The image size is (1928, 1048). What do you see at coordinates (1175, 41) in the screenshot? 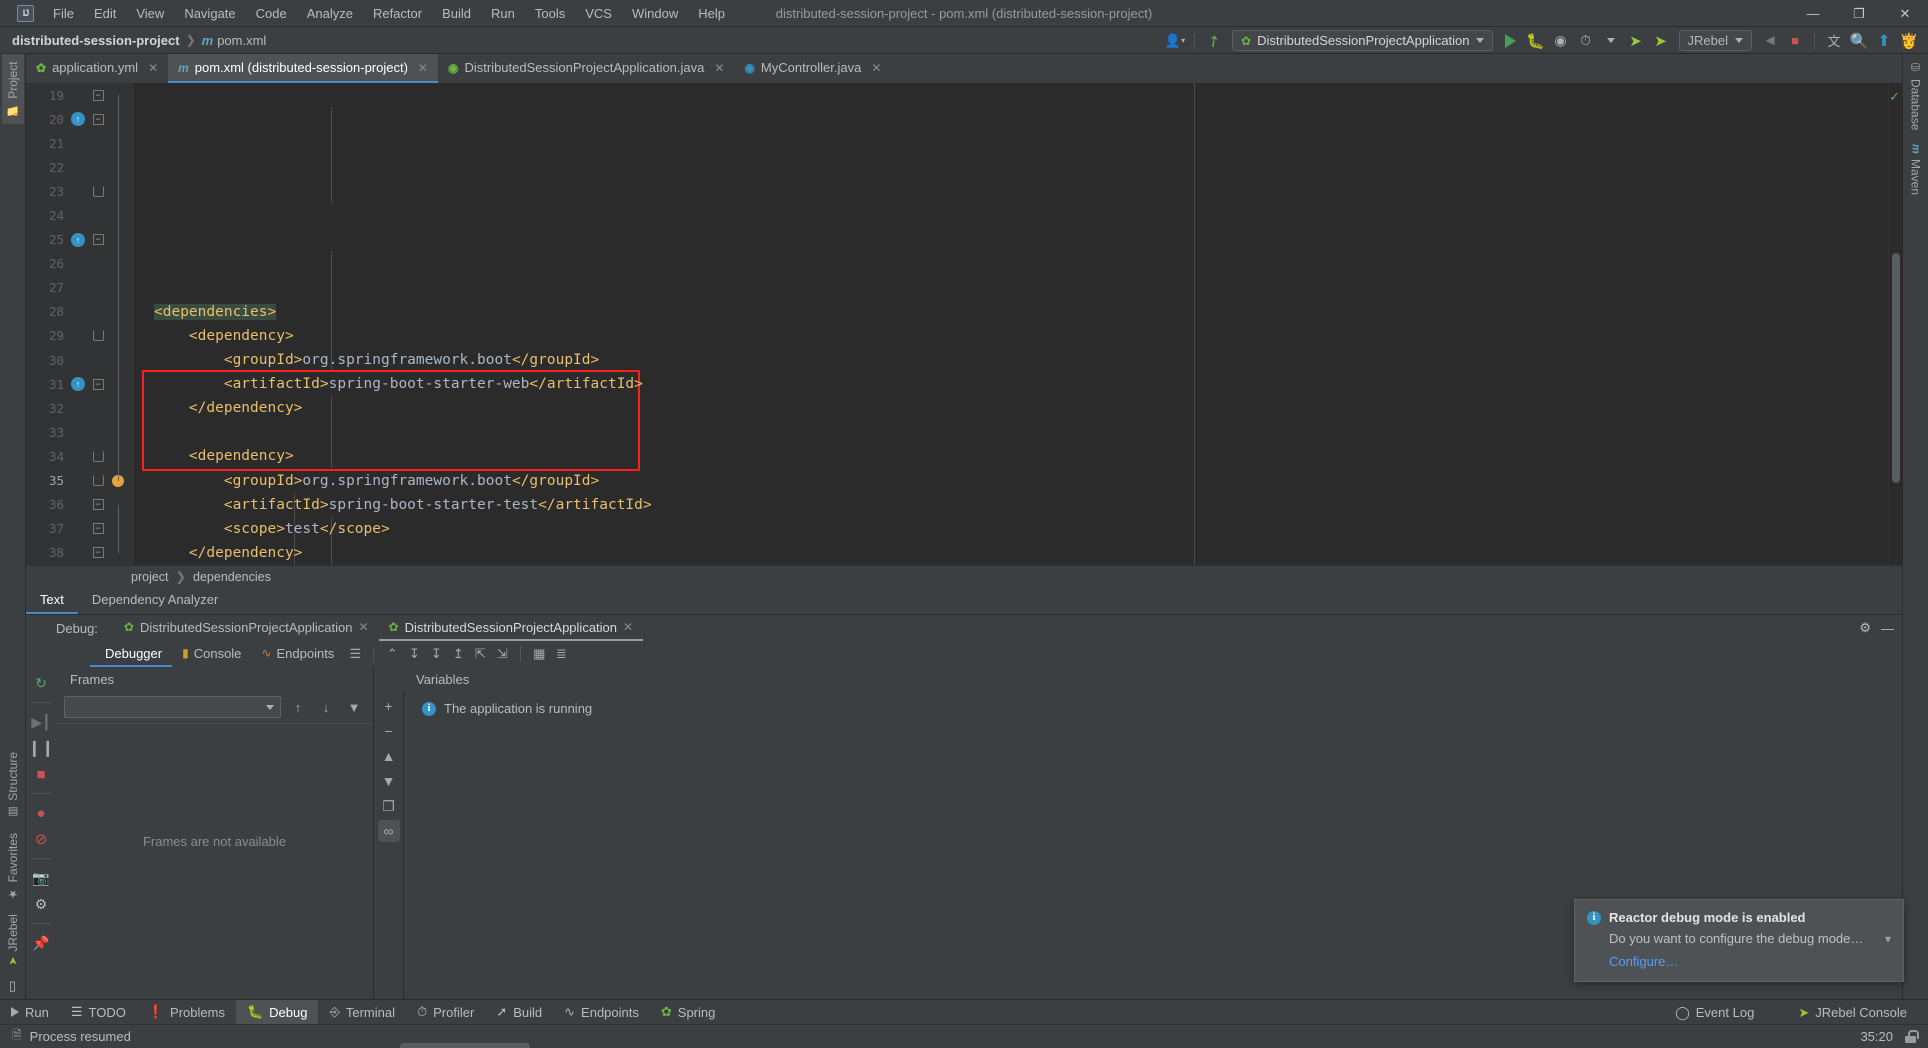
I see `user-icon: 👤 ▾` at bounding box center [1175, 41].